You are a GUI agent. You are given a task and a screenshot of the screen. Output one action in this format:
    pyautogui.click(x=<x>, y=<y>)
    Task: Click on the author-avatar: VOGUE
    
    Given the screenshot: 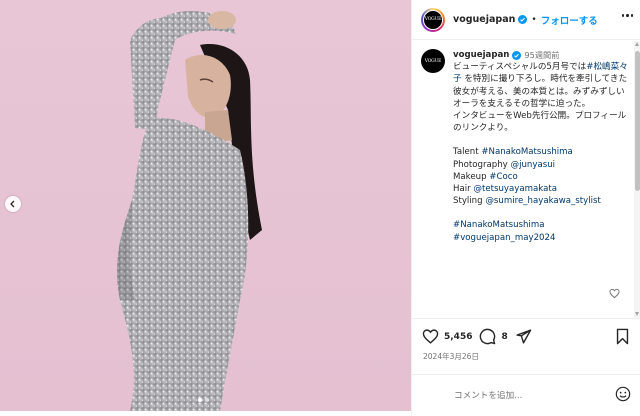 What is the action you would take?
    pyautogui.click(x=433, y=19)
    